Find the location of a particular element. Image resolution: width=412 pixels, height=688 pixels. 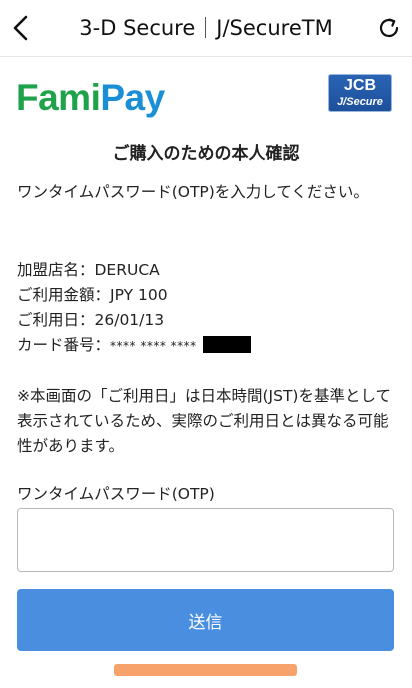

otp-instruction: ワンタイムパスワード(OTP)を入力してください。 is located at coordinates (193, 192).